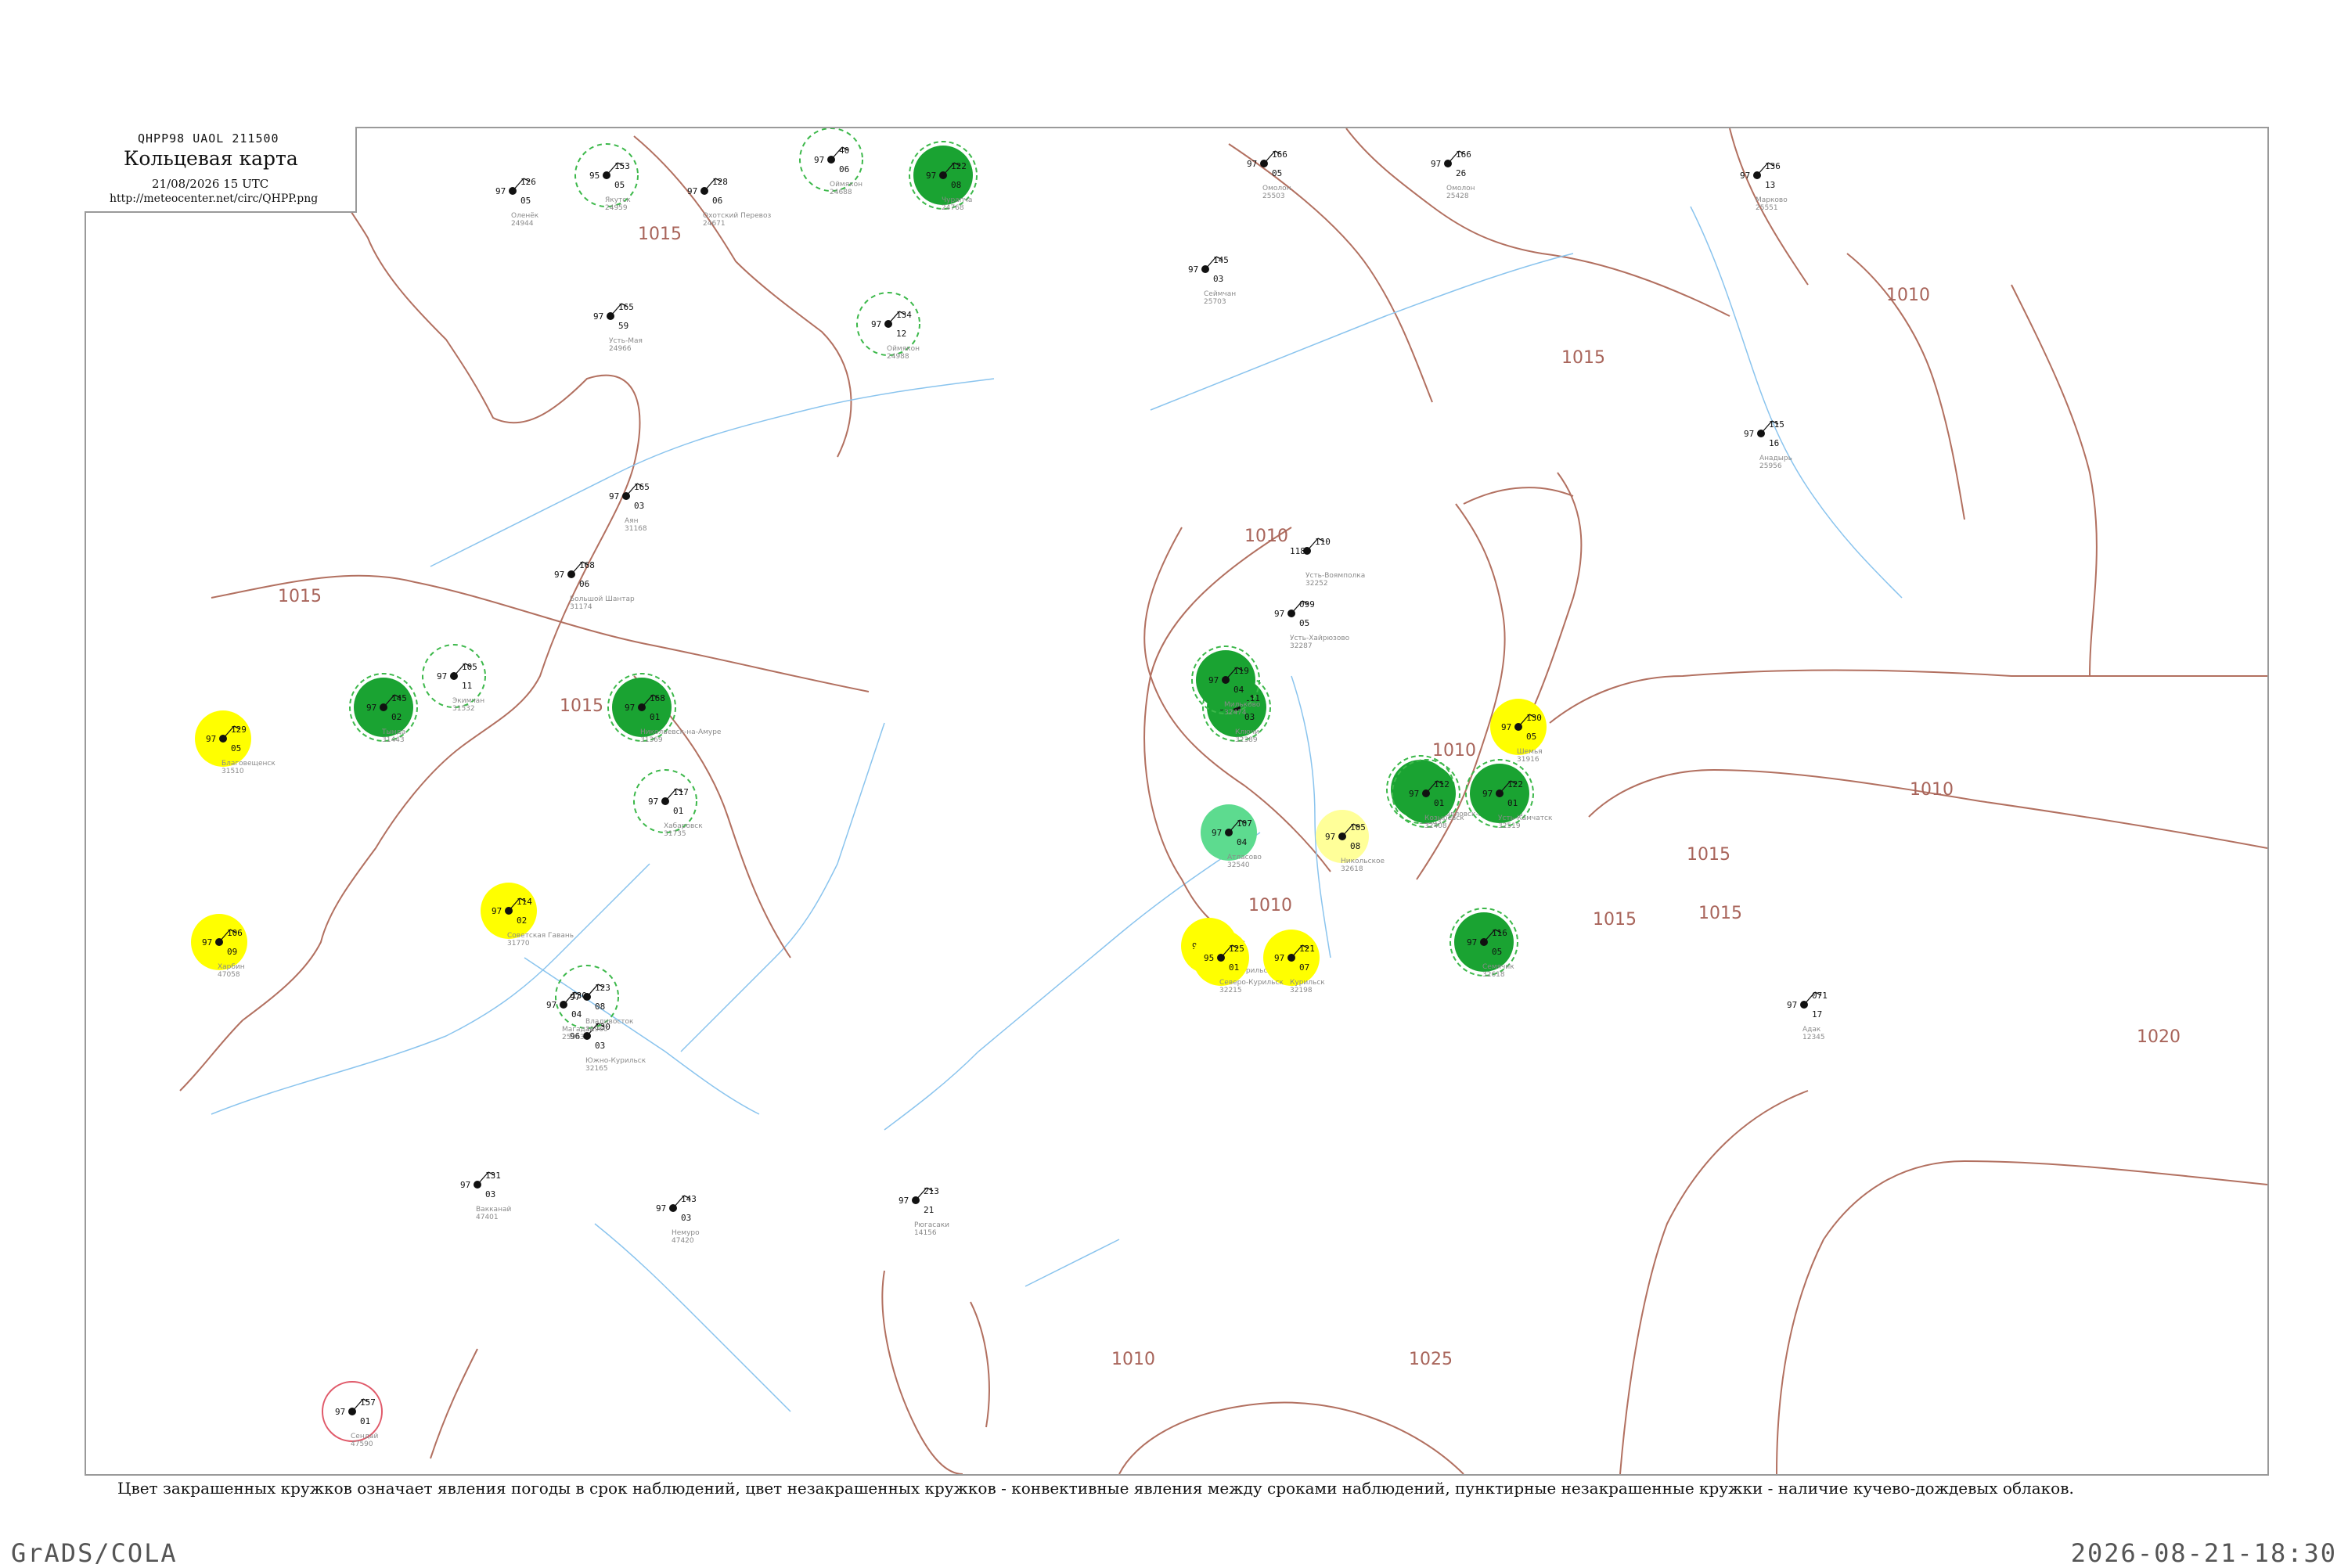 The width and height of the screenshot is (2348, 1568). Describe the element at coordinates (729, 202) in the screenshot. I see `station-plot: 128 97 06 Охотский Перевоз24671` at that location.